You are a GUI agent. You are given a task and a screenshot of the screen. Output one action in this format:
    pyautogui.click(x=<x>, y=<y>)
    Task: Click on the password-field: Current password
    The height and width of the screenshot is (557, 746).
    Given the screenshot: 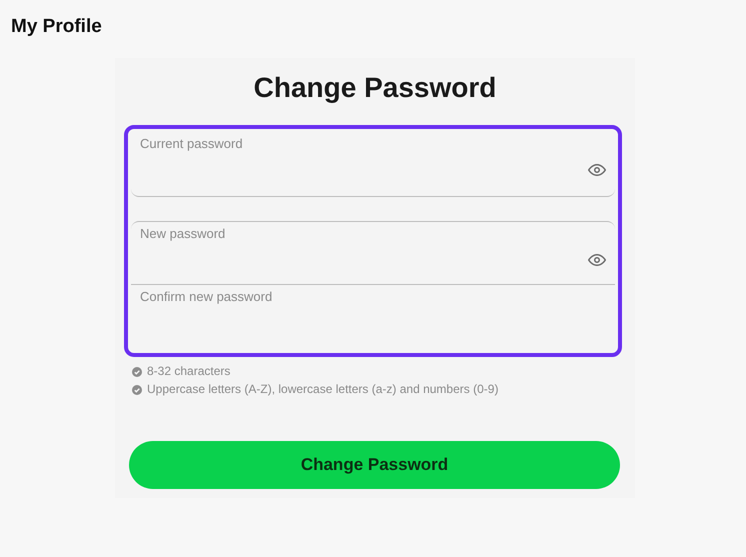 What is the action you would take?
    pyautogui.click(x=373, y=164)
    